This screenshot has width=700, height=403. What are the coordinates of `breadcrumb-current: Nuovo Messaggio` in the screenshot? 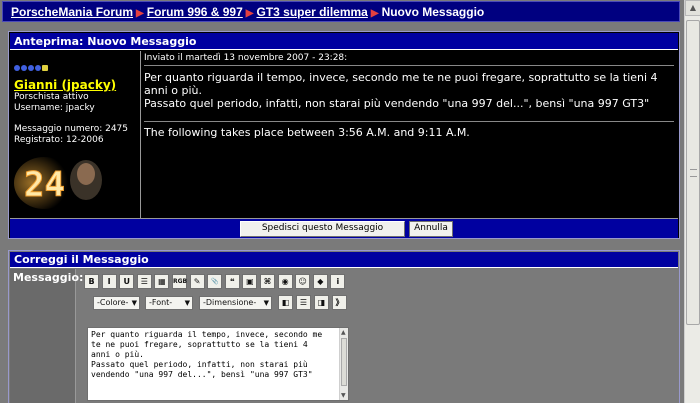 It's located at (433, 12).